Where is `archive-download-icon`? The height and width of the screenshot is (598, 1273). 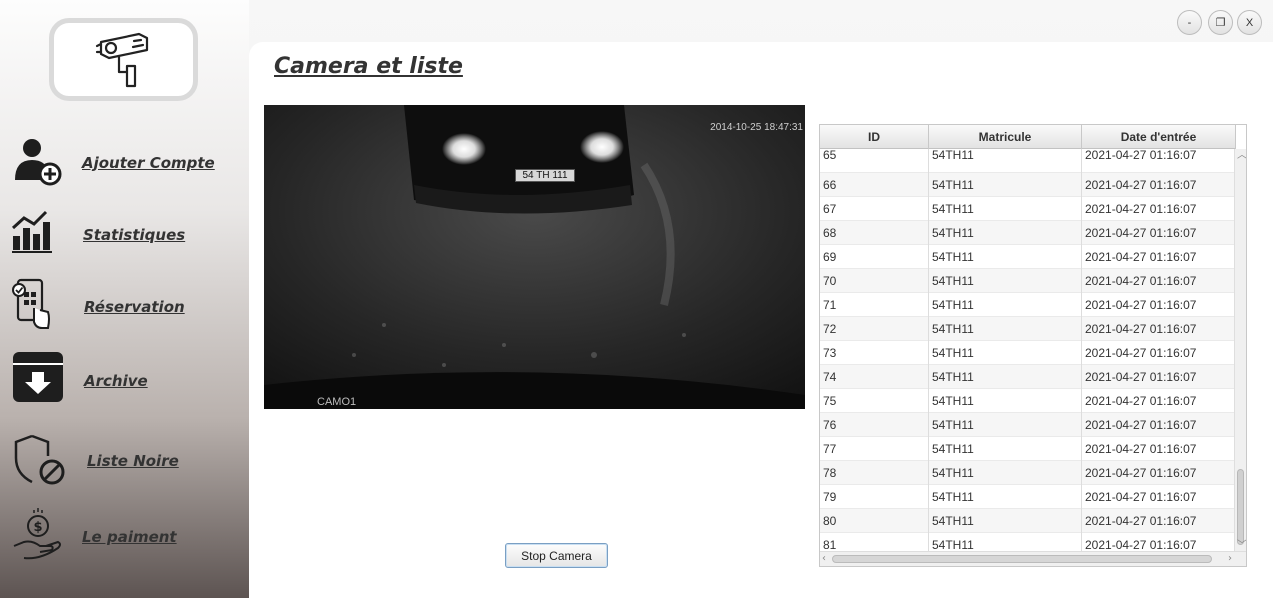 archive-download-icon is located at coordinates (38, 377).